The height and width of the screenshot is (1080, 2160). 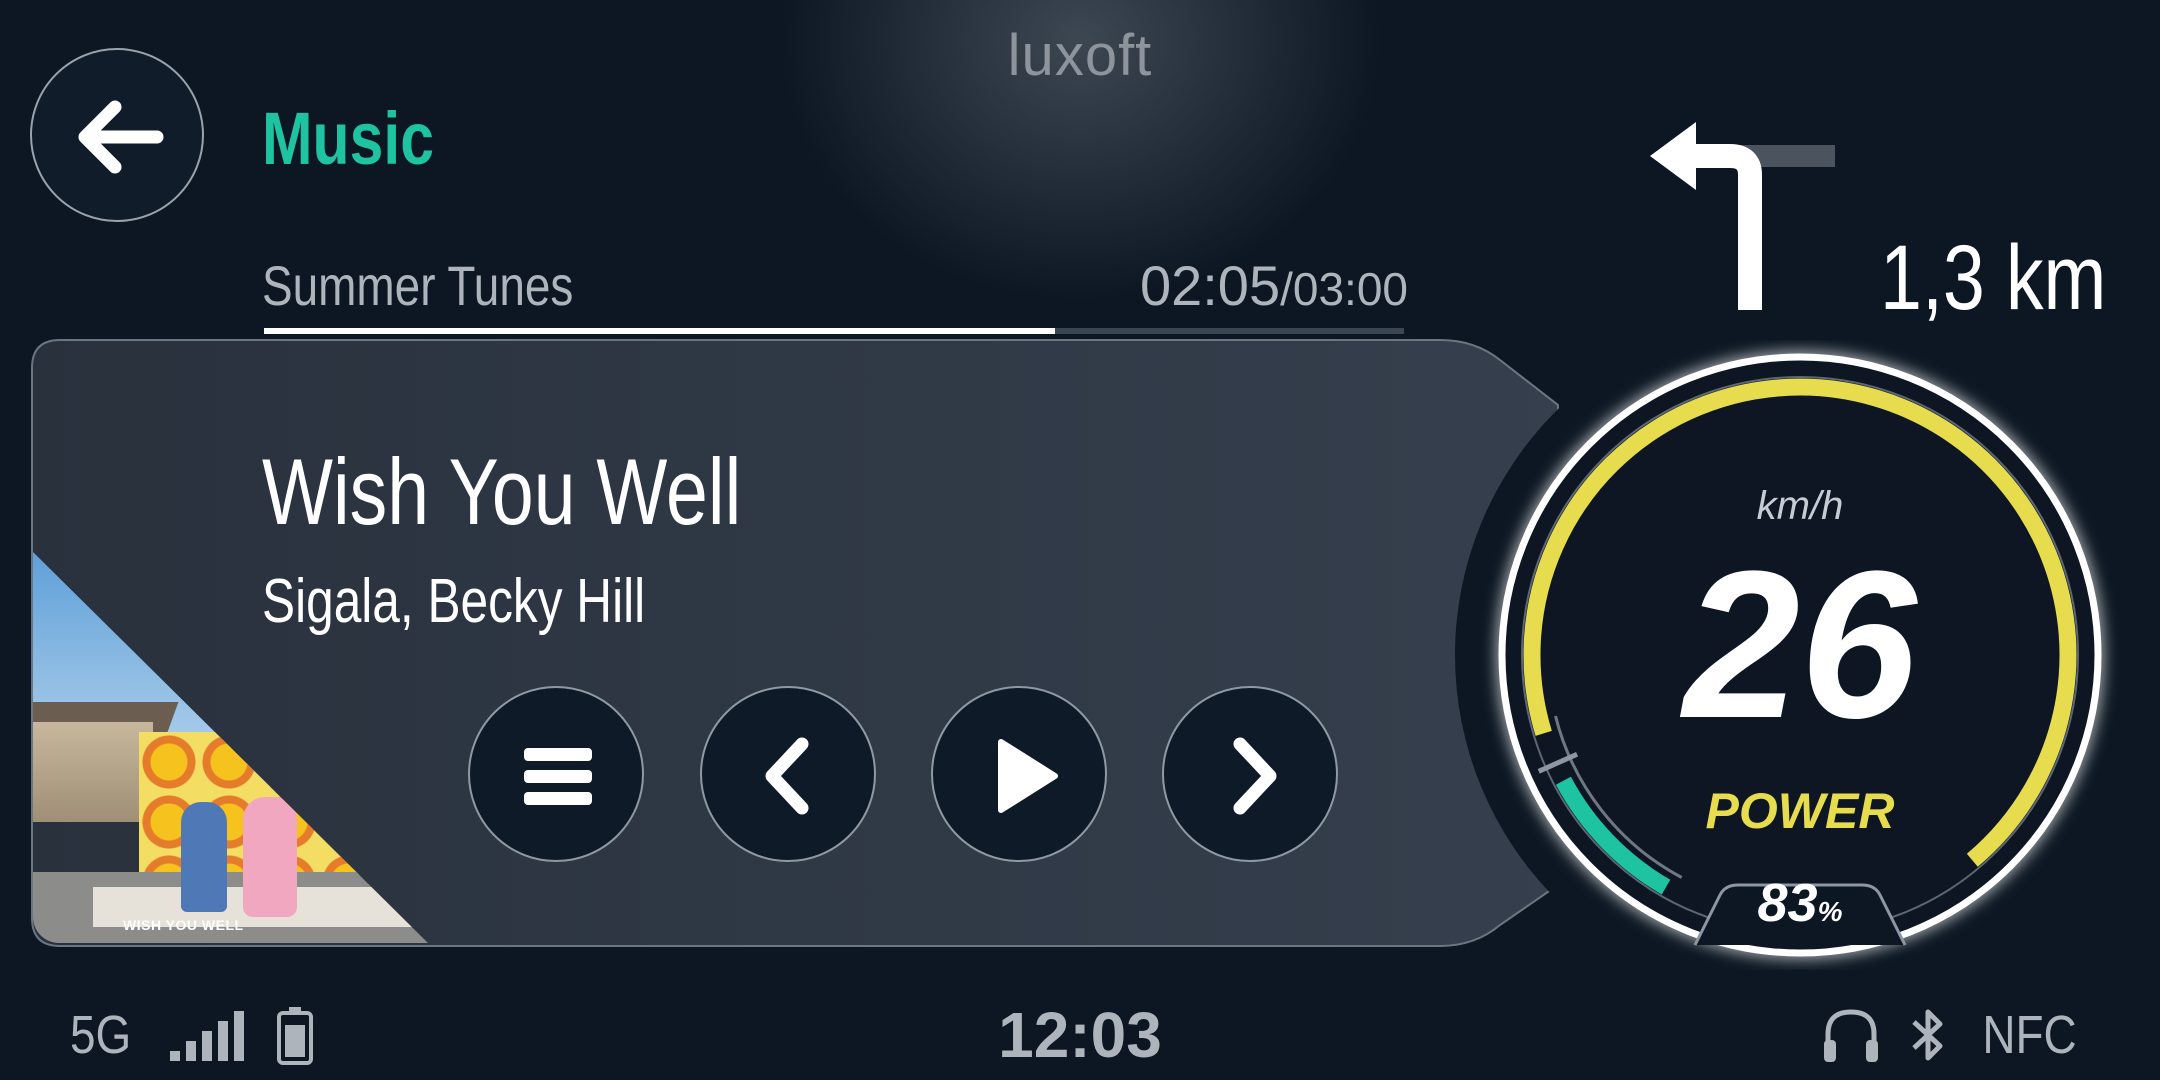 I want to click on chevron-left-icon, so click(x=787, y=776).